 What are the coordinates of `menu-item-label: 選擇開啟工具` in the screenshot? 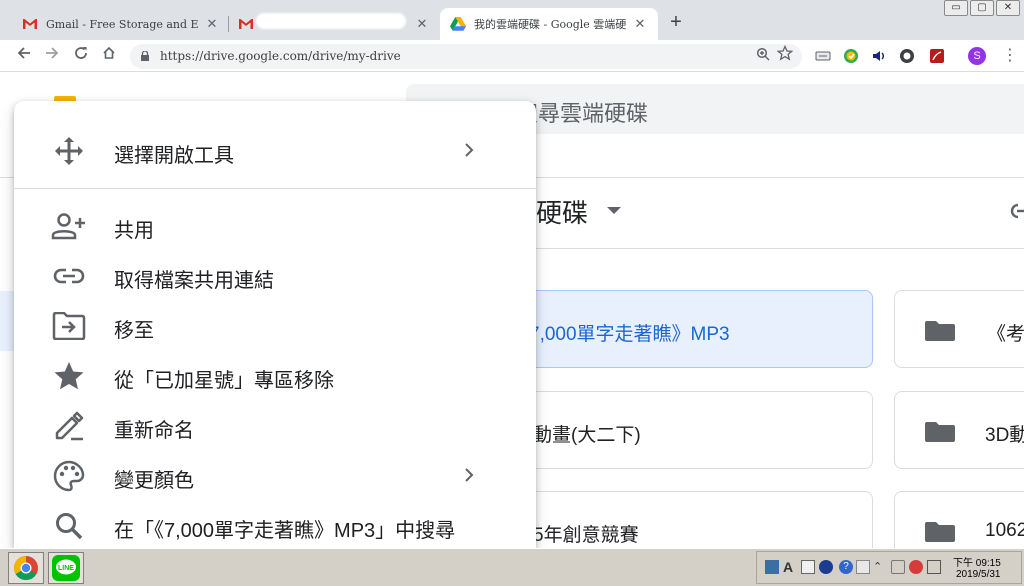 It's located at (174, 156).